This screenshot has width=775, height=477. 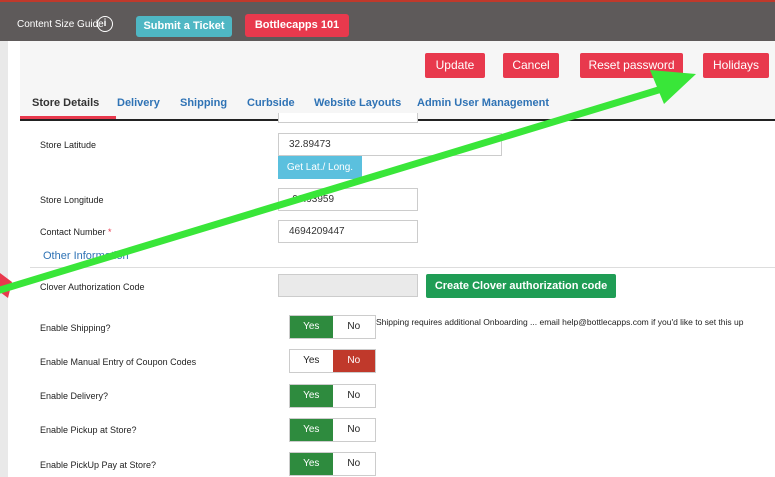 I want to click on enable-delivery-label: Enable Delivery?, so click(x=74, y=396).